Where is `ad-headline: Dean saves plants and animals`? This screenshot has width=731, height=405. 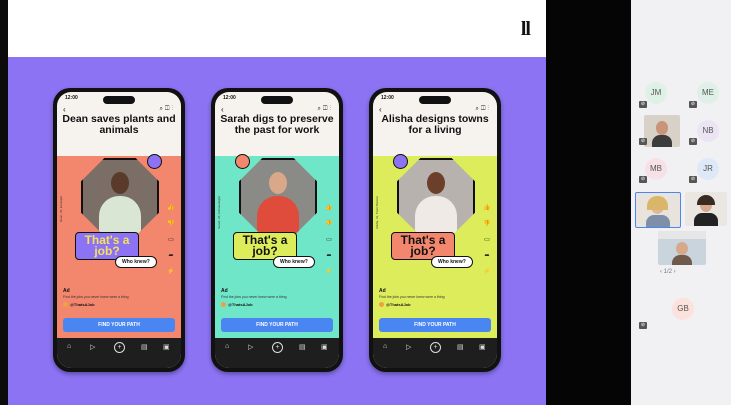
ad-headline: Dean saves plants and animals is located at coordinates (119, 124).